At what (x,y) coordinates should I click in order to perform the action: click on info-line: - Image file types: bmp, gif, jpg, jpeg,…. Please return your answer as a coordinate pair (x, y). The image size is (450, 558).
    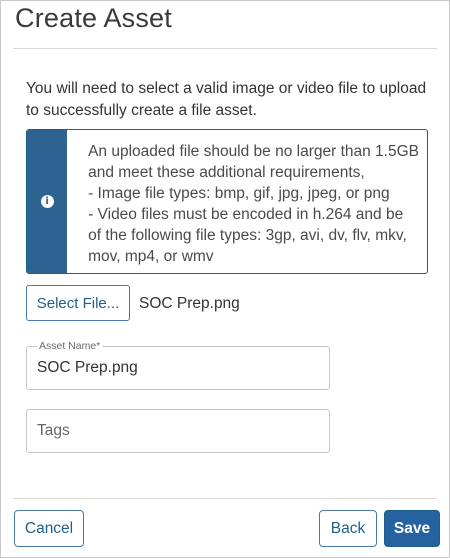
    Looking at the image, I should click on (239, 193).